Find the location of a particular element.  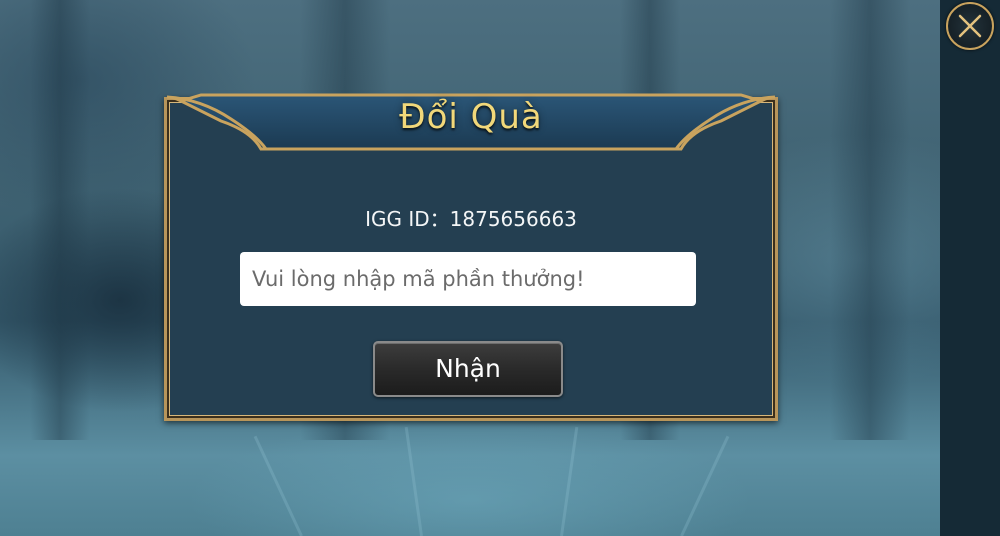

igg-id-value: 1875656663 is located at coordinates (513, 219).